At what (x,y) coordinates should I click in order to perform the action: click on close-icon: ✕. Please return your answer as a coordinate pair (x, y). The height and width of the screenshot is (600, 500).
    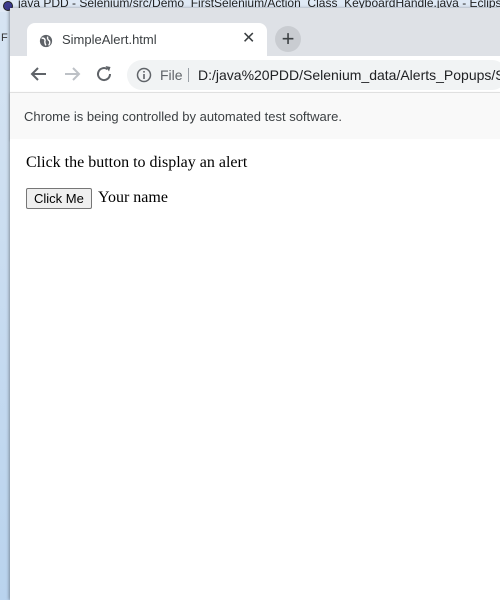
    Looking at the image, I should click on (248, 39).